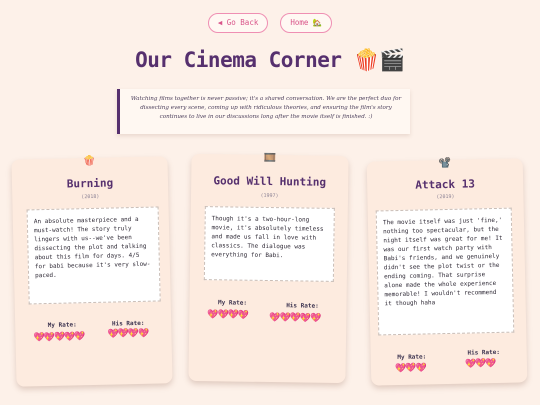 The image size is (540, 405). What do you see at coordinates (270, 60) in the screenshot?
I see `page-title: Our Cinema Corner 🍿🎬` at bounding box center [270, 60].